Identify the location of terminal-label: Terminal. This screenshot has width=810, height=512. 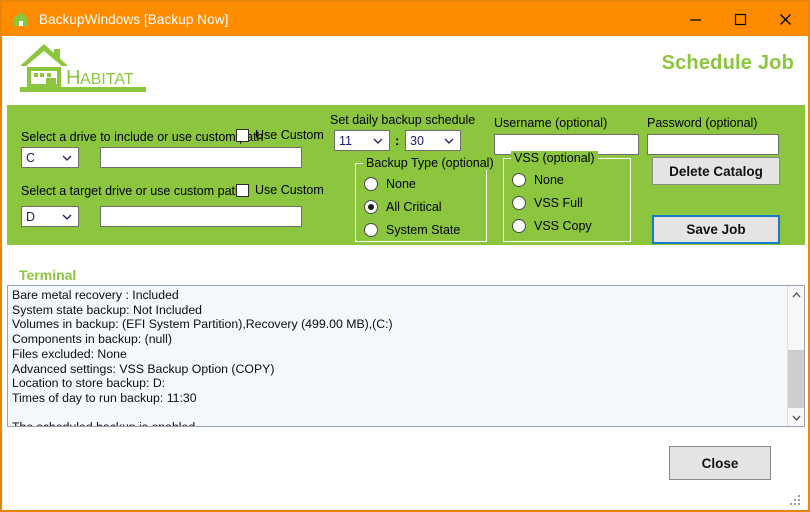
(48, 275).